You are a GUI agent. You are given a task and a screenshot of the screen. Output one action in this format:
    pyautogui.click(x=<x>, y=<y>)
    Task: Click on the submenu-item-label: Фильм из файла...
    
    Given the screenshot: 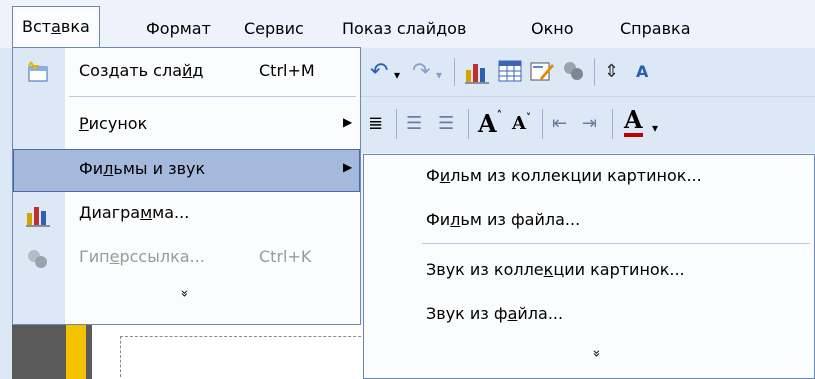 What is the action you would take?
    pyautogui.click(x=503, y=219)
    